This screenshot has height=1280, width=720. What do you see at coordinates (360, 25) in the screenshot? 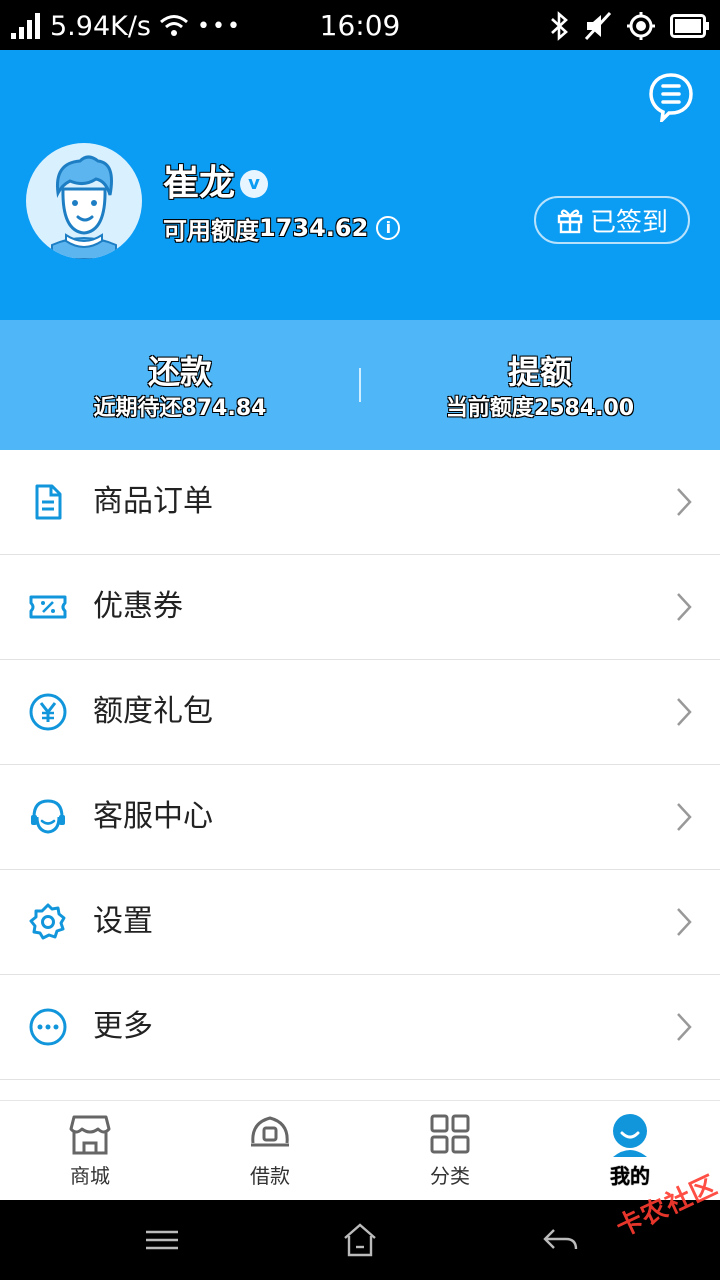
I see `status-bar: 5.94K/s ••• 16:09` at bounding box center [360, 25].